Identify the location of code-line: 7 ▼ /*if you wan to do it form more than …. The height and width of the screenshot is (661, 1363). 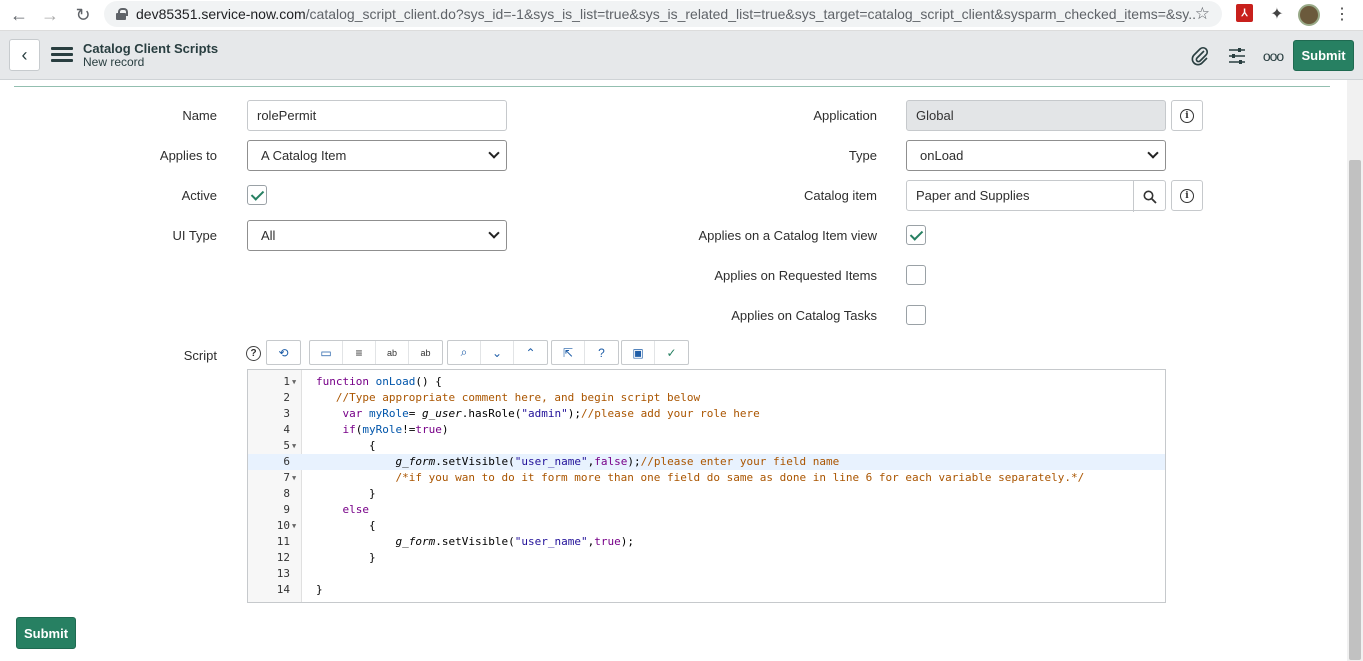
(684, 477).